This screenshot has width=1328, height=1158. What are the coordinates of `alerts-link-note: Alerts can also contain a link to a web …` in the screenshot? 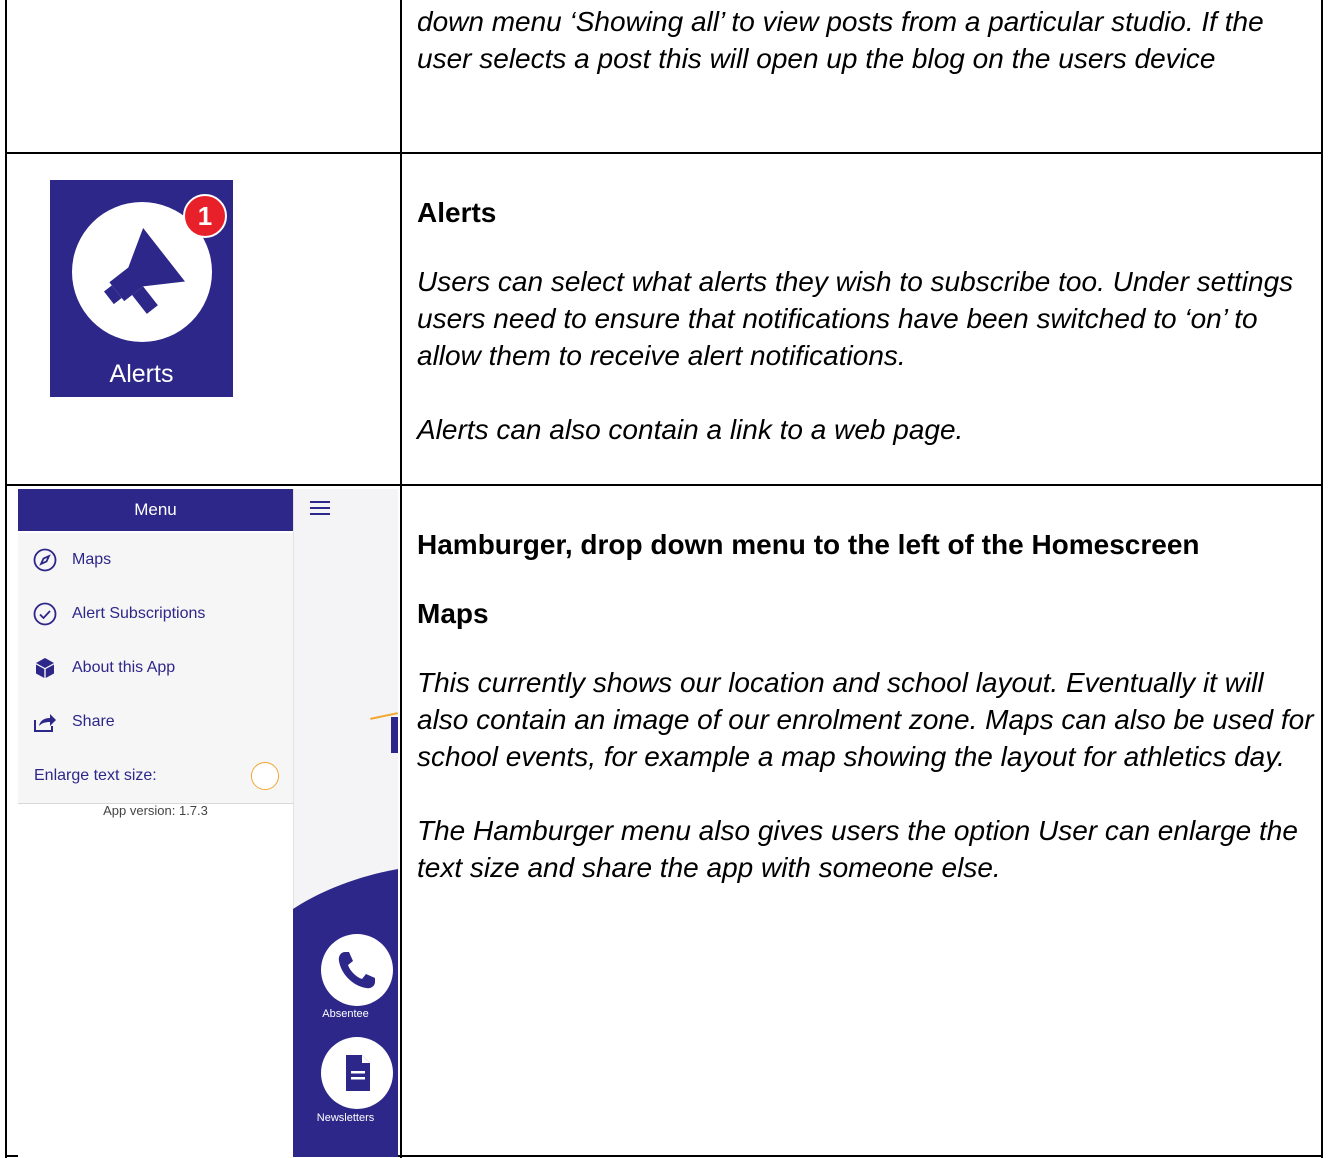 It's located at (690, 429).